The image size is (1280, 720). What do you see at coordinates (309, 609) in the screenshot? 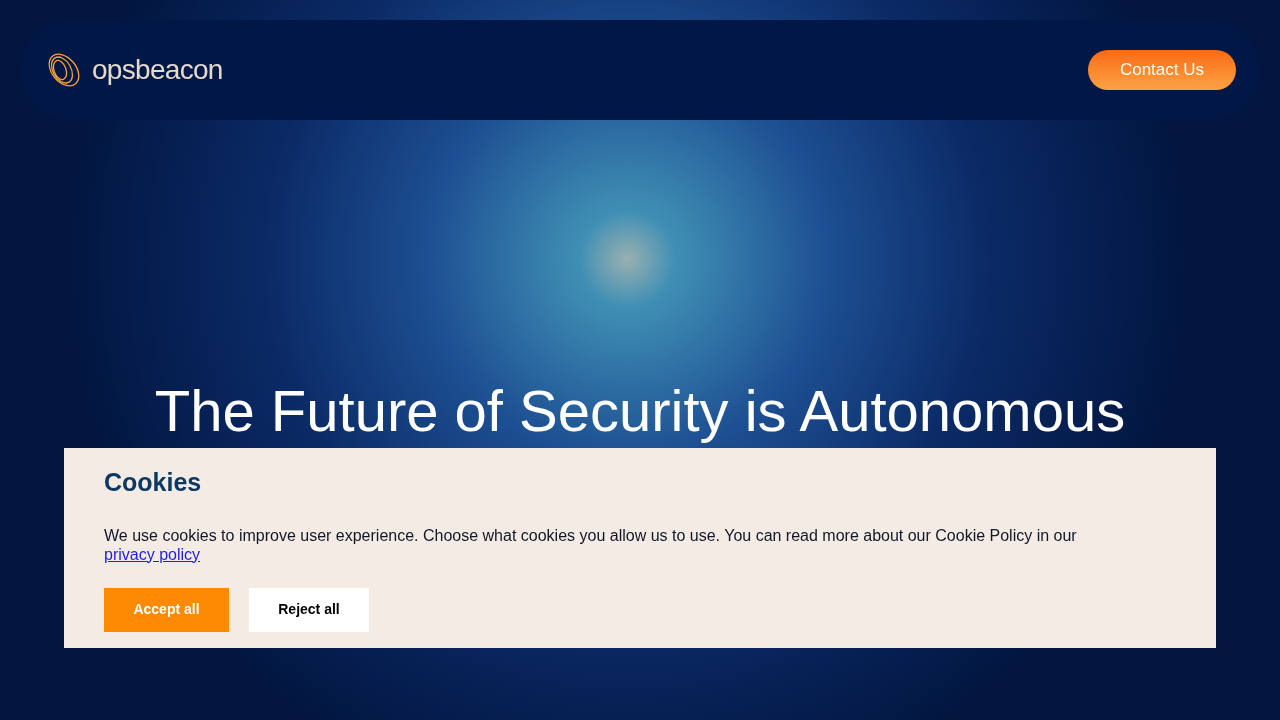
I see `reject-button: Reject all` at bounding box center [309, 609].